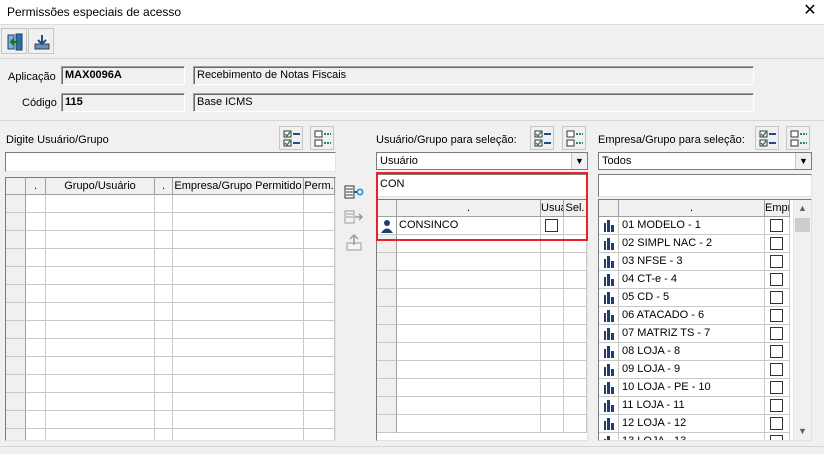  Describe the element at coordinates (777, 208) in the screenshot. I see `column-header: Empresa/Grupo` at that location.